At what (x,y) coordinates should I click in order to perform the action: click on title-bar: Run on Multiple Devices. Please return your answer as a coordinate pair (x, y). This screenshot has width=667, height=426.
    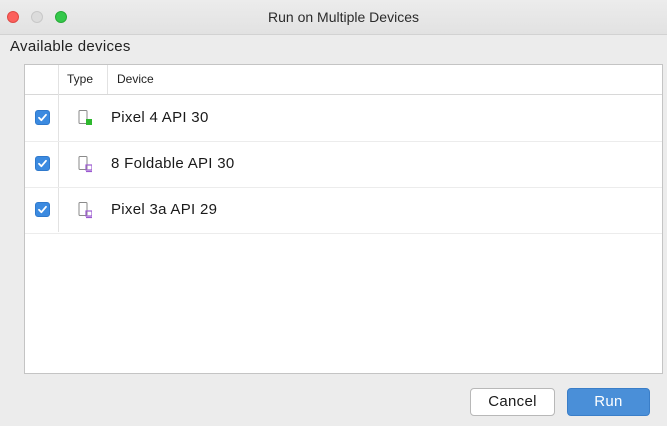
    Looking at the image, I should click on (333, 17).